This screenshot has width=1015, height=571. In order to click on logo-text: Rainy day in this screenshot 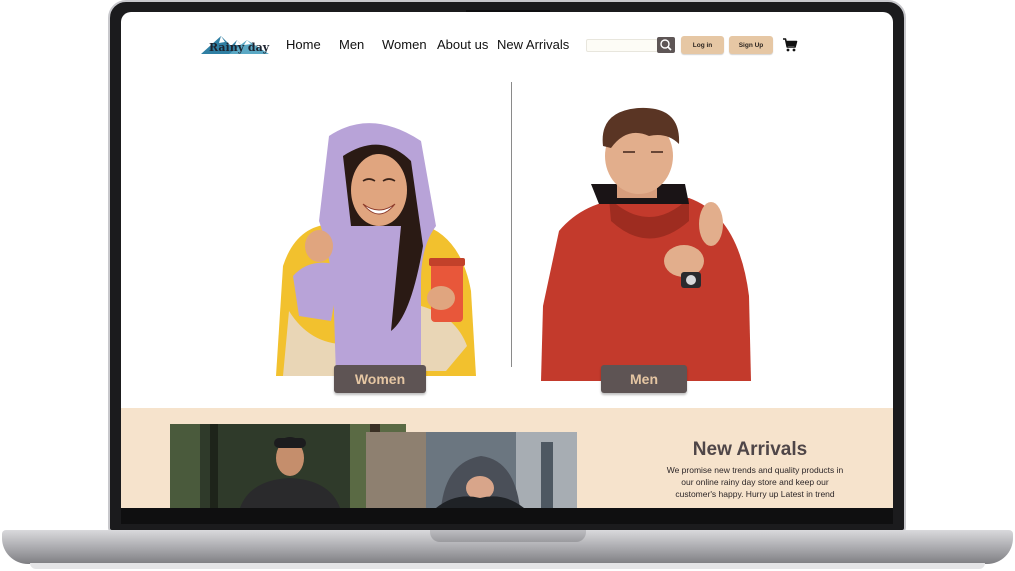, I will do `click(239, 47)`.